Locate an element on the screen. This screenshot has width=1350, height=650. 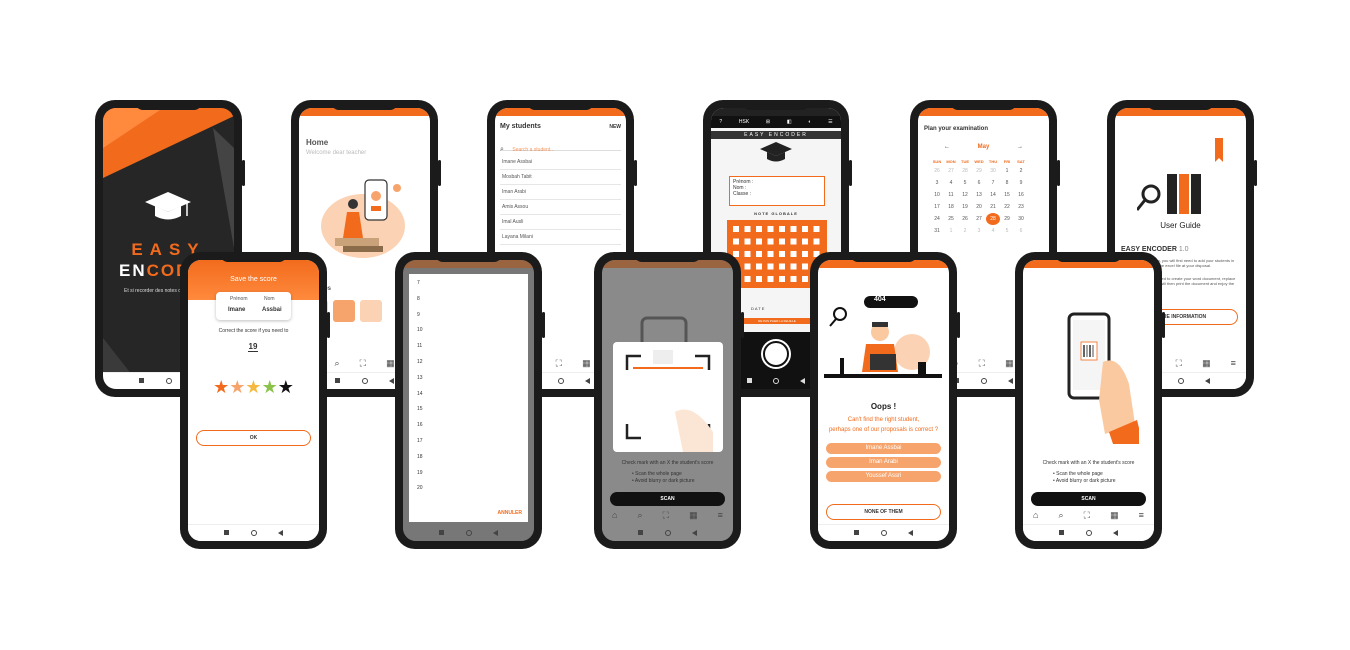
calendar-day: 19 is located at coordinates (965, 207).